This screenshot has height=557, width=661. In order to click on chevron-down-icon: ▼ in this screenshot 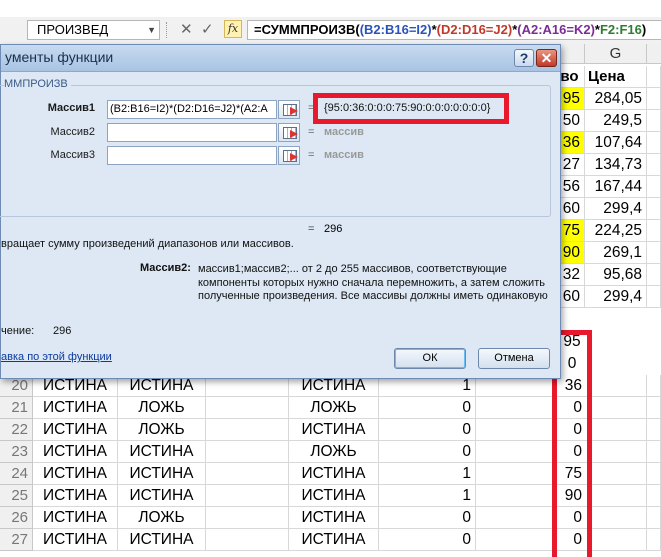, I will do `click(151, 30)`.